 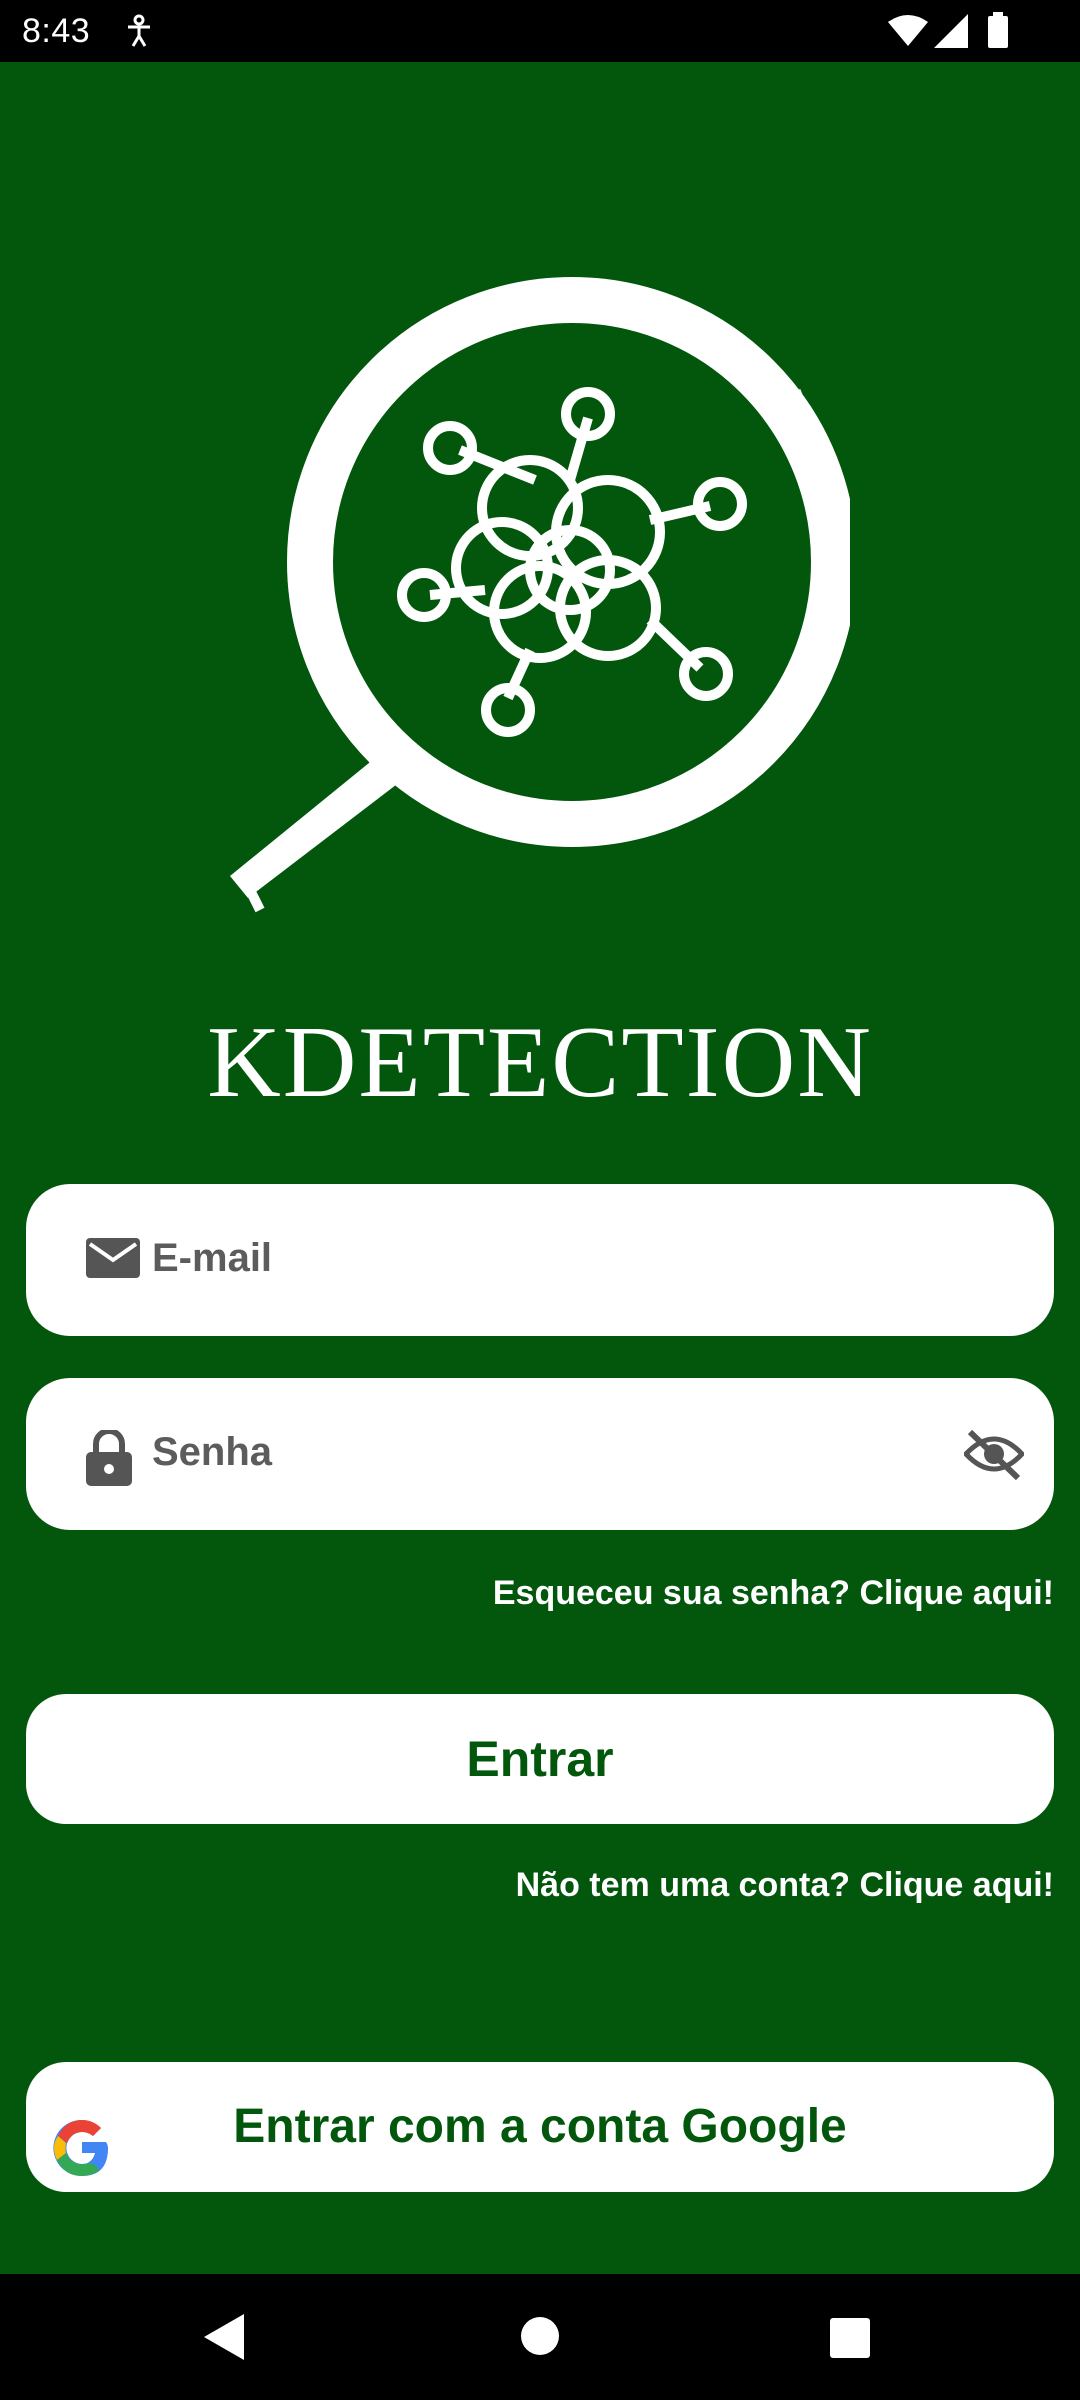 What do you see at coordinates (773, 1593) in the screenshot?
I see `forgot-password-link: Esqueceu sua senha? Clique aqui!` at bounding box center [773, 1593].